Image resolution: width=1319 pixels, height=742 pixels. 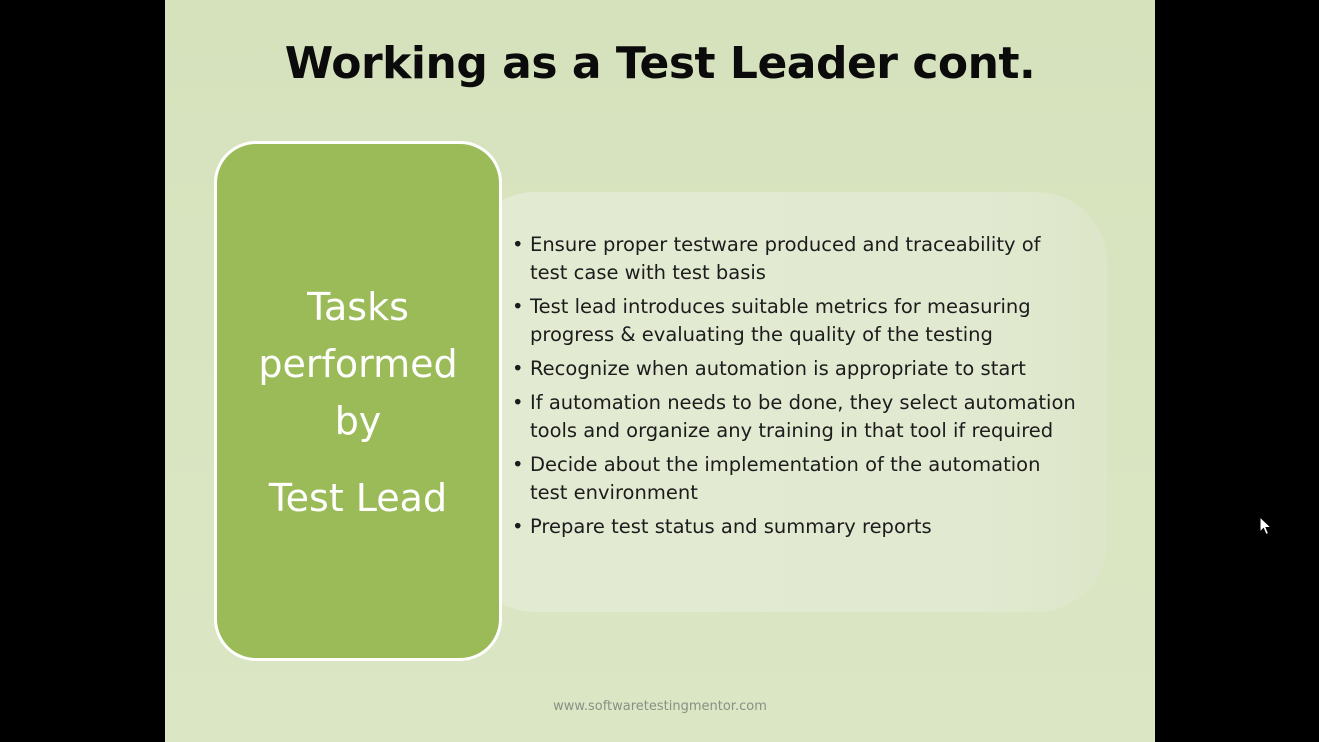 I want to click on task-box-line-1: Tasks, so click(x=358, y=307).